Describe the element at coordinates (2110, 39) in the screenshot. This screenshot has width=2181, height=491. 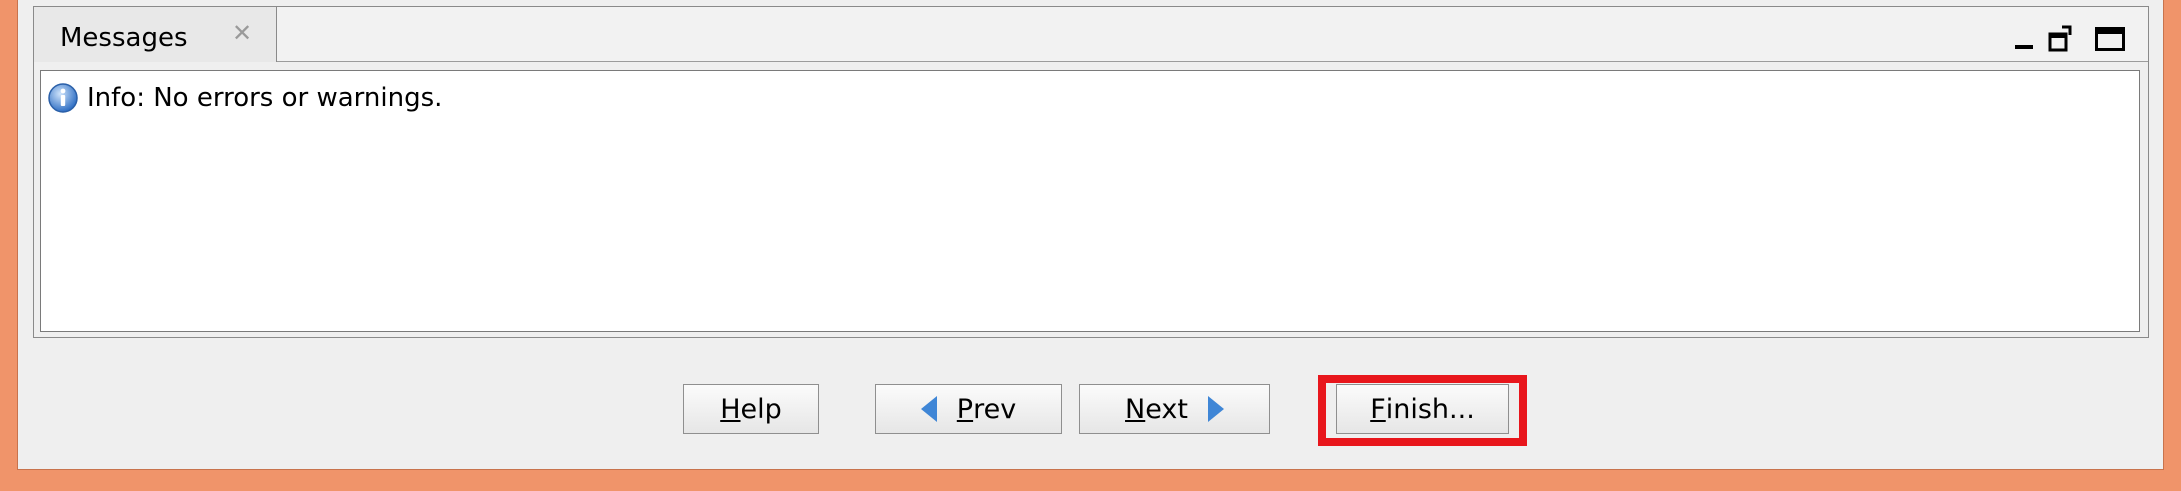
I see `maximize-icon` at that location.